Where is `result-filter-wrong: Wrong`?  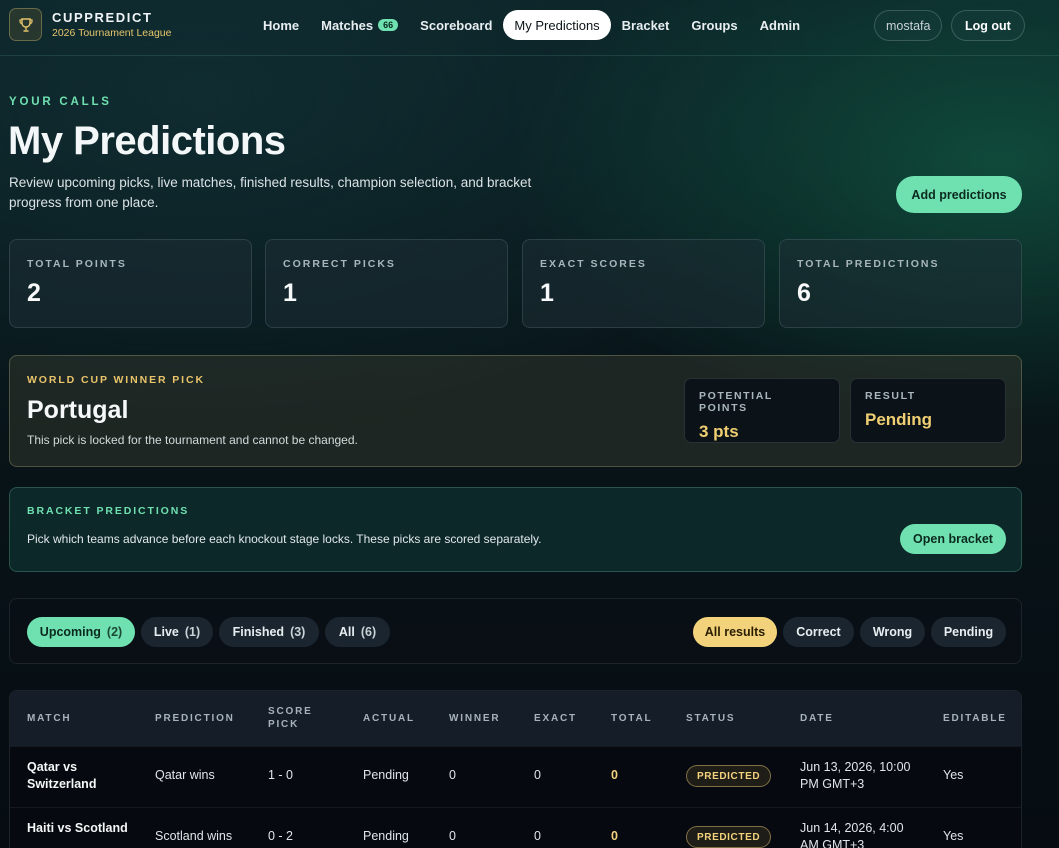
result-filter-wrong: Wrong is located at coordinates (892, 632).